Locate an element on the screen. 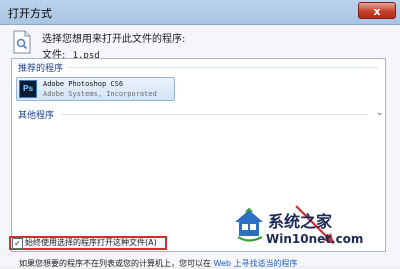 The height and width of the screenshot is (269, 400). program-vendor: Adobe Systems, Incorporated is located at coordinates (100, 94).